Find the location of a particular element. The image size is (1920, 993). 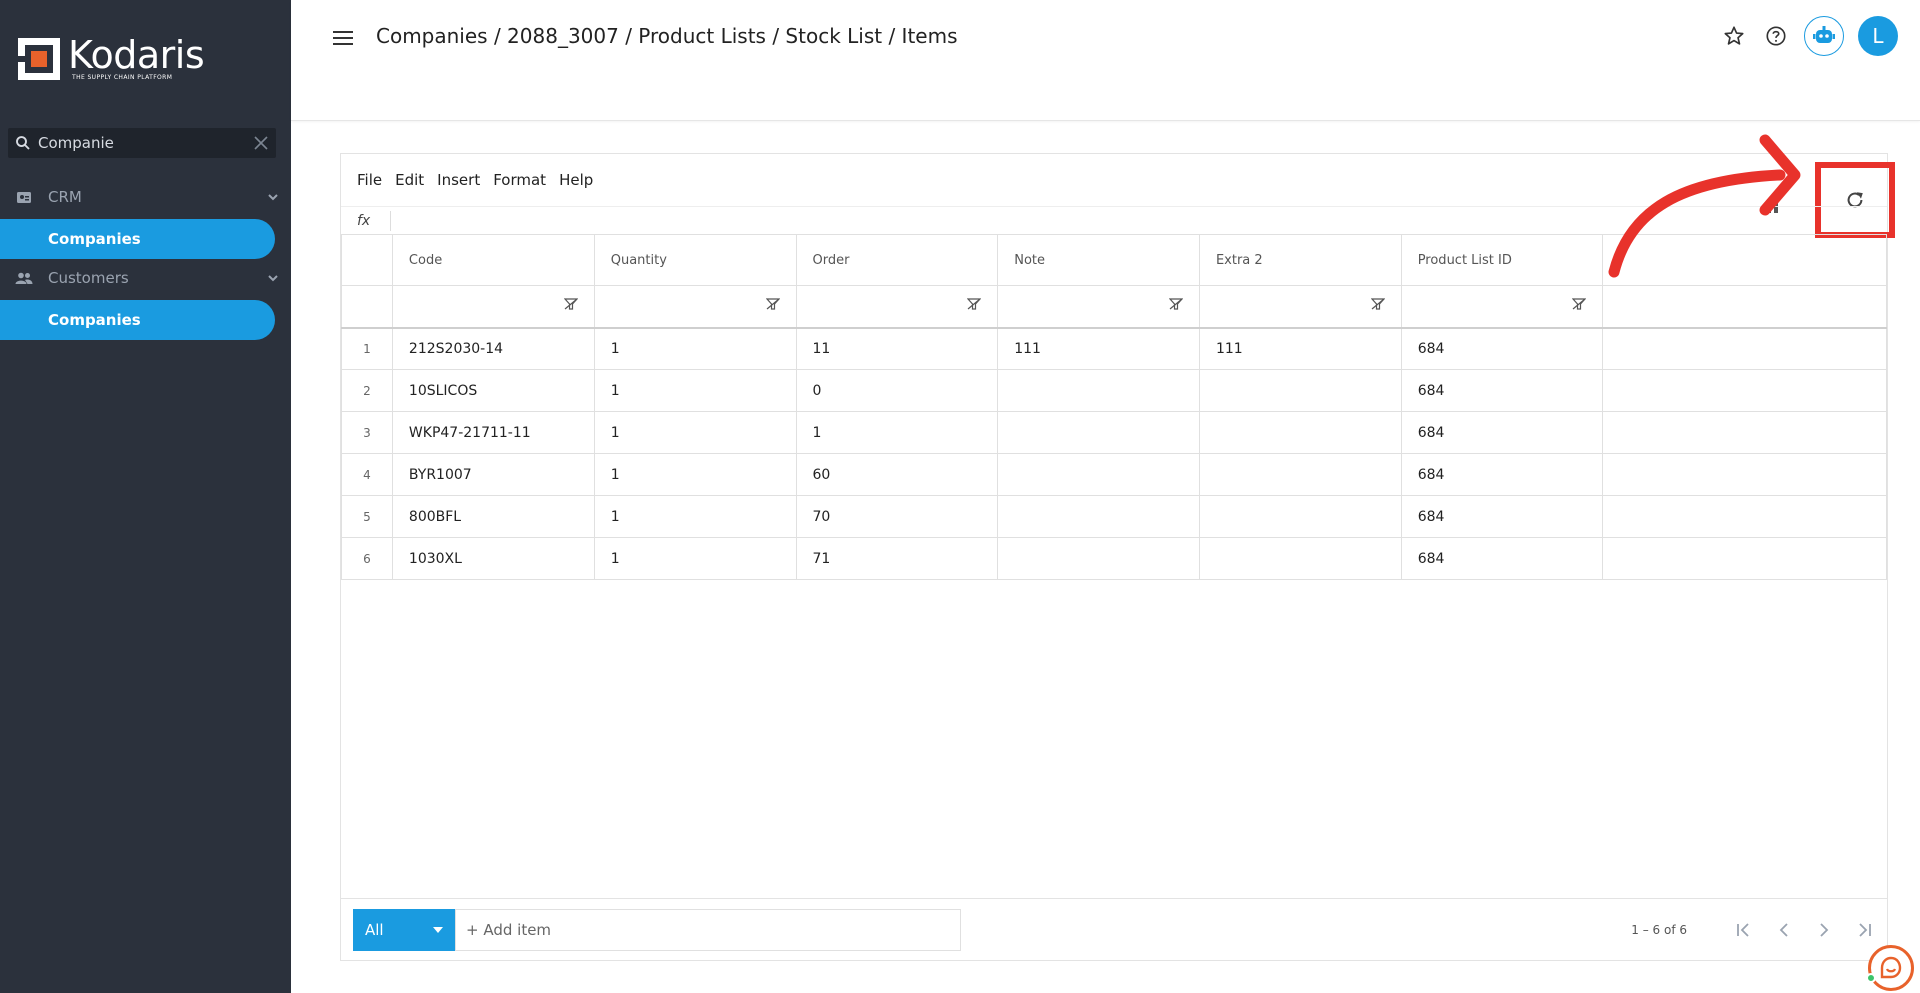

cell-order: 71 is located at coordinates (897, 558).